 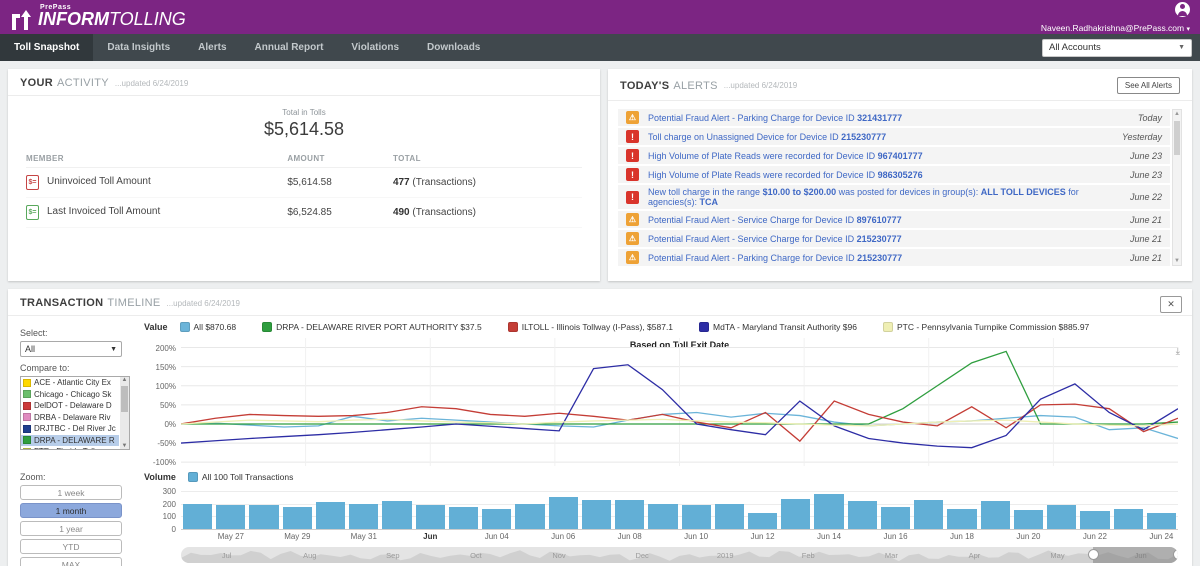 What do you see at coordinates (32, 212) in the screenshot?
I see `invoice-icon: $=` at bounding box center [32, 212].